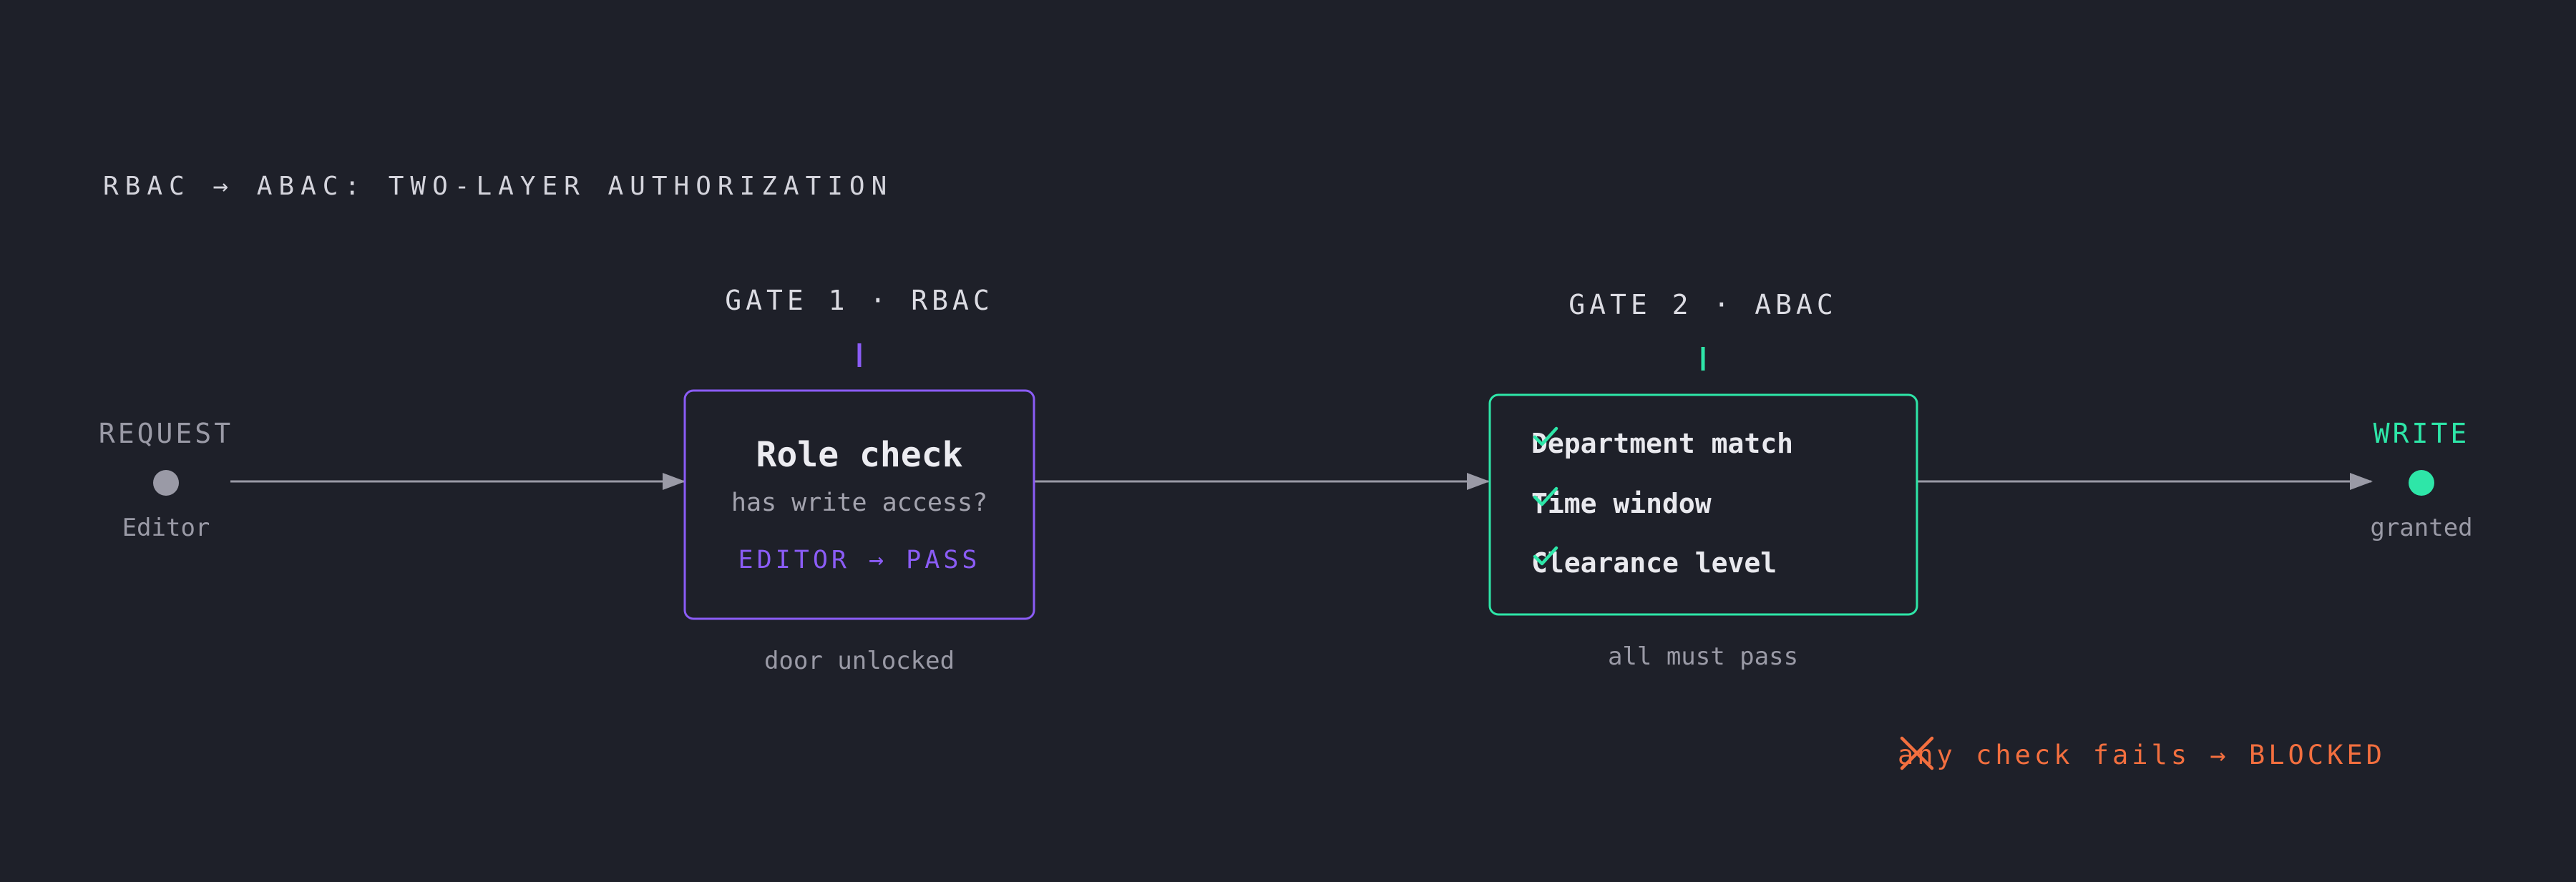 The image size is (2576, 882). Describe the element at coordinates (166, 528) in the screenshot. I see `request-sublabel: Editor` at that location.